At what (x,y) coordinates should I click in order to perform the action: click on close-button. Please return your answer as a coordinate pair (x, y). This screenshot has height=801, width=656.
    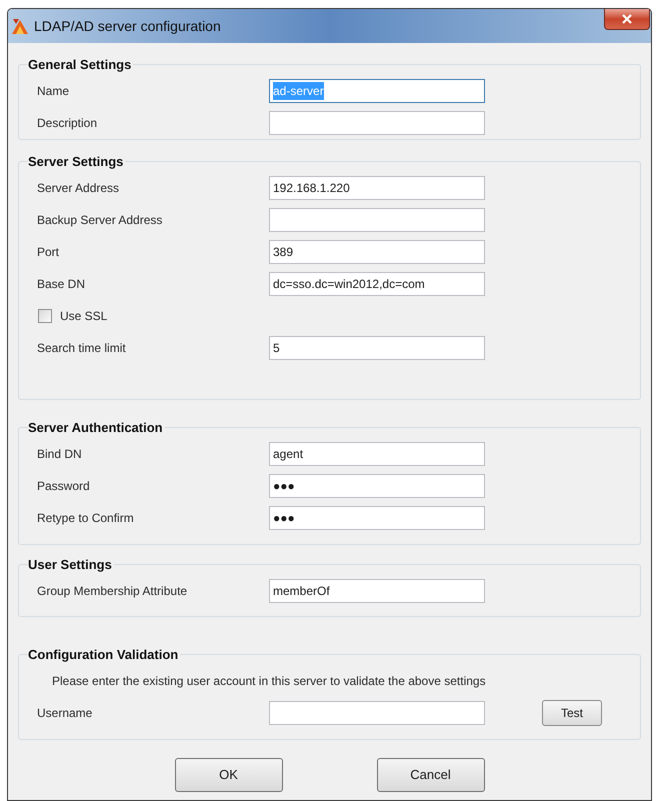
    Looking at the image, I should click on (627, 19).